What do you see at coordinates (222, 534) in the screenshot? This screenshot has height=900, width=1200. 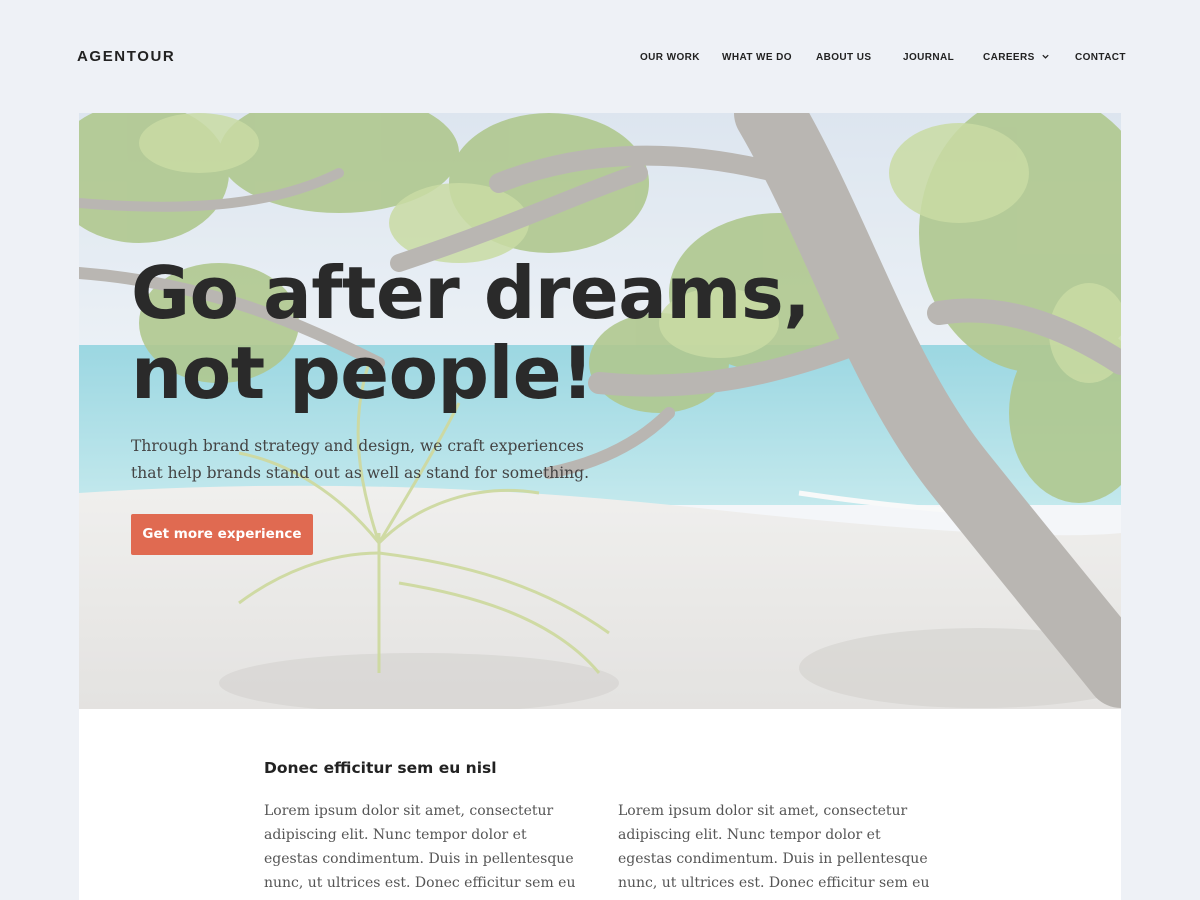 I see `get-more-experience-button: Get more experience` at bounding box center [222, 534].